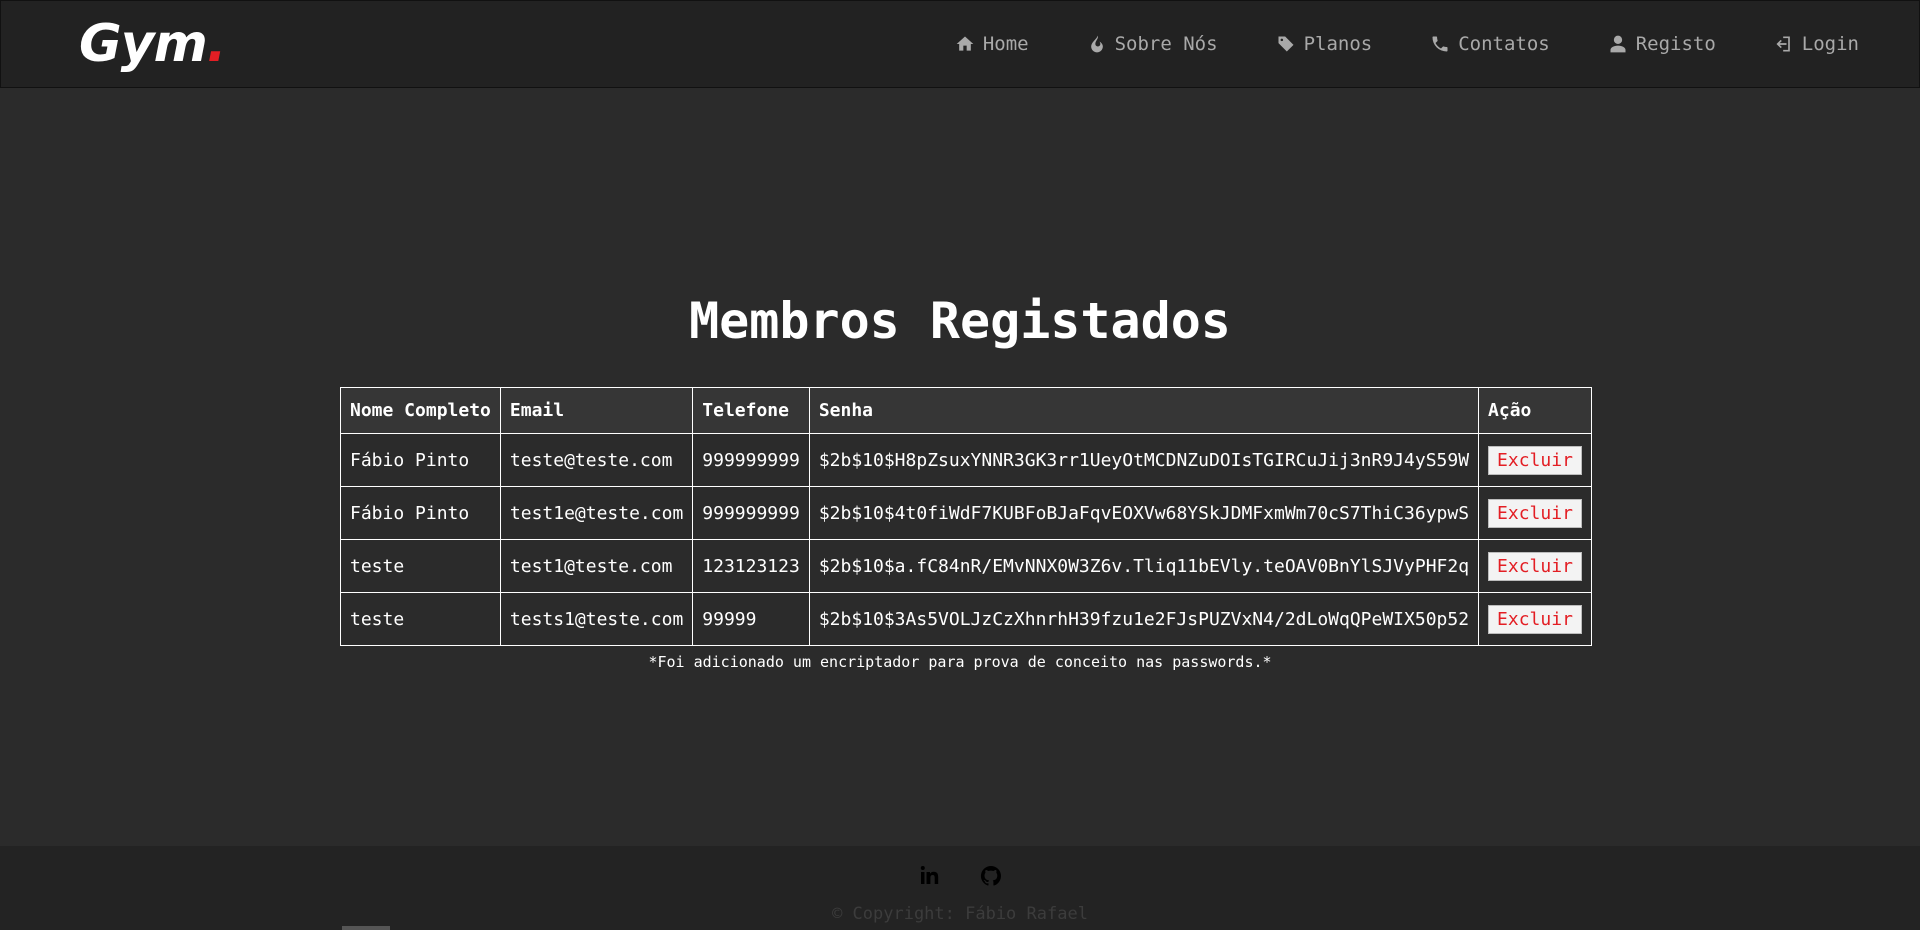  I want to click on github-icon, so click(990, 875).